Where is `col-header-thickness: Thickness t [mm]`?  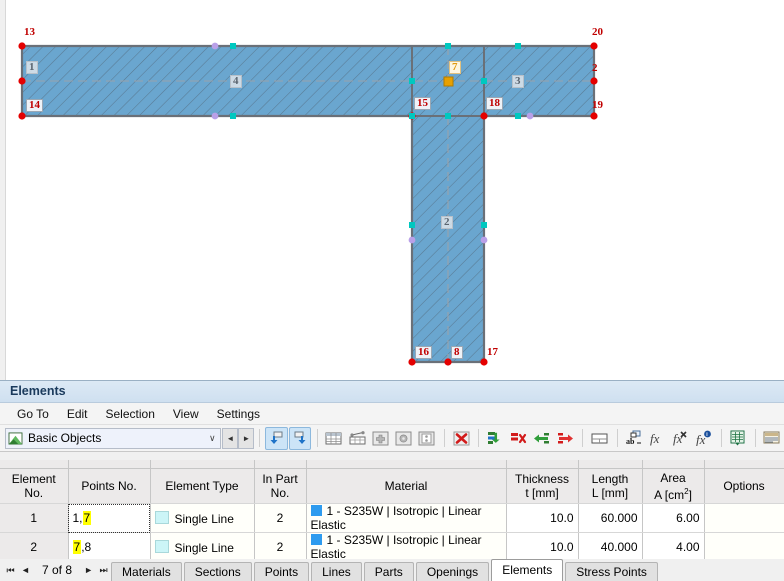
col-header-thickness: Thickness t [mm] is located at coordinates (542, 486).